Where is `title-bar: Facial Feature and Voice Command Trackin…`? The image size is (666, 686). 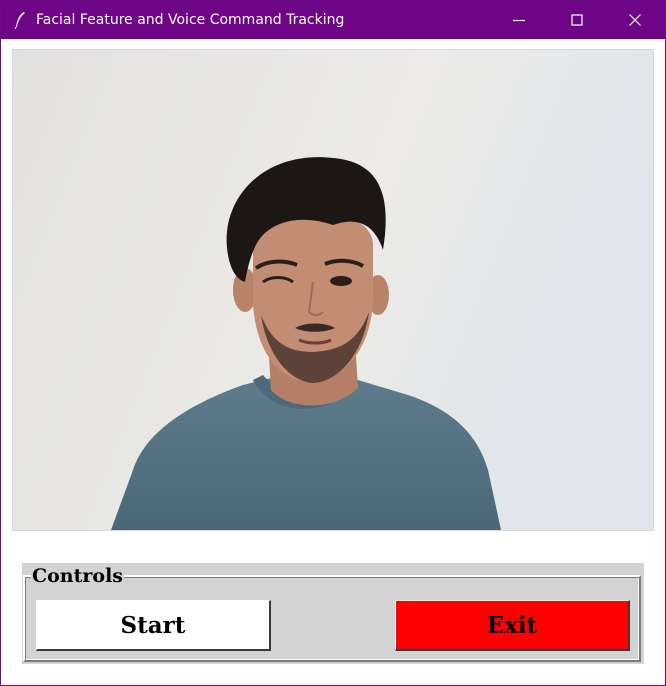
title-bar: Facial Feature and Voice Command Trackin… is located at coordinates (333, 20).